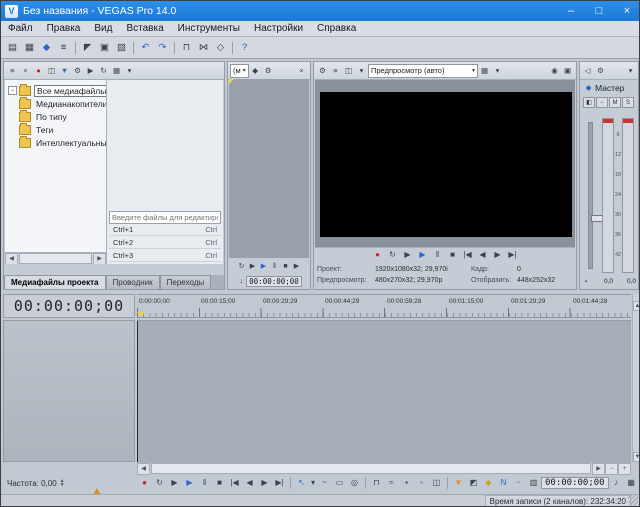  Describe the element at coordinates (587, 71) in the screenshot. I see `speaker-icon: ◁` at that location.